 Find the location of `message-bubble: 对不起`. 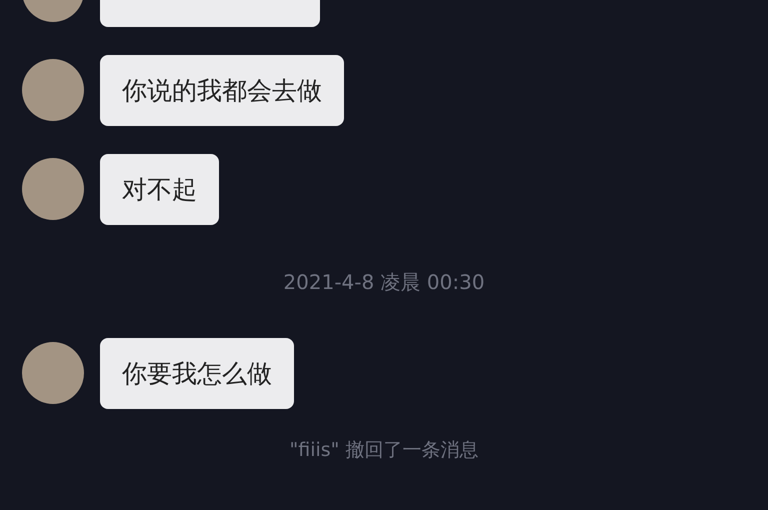

message-bubble: 对不起 is located at coordinates (159, 189).